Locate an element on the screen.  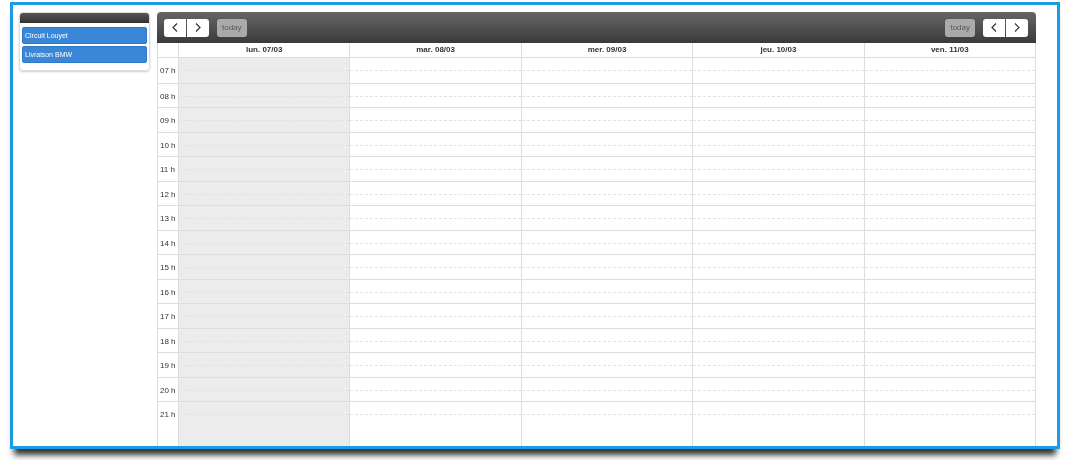
hour-label: 12 h is located at coordinates (168, 194).